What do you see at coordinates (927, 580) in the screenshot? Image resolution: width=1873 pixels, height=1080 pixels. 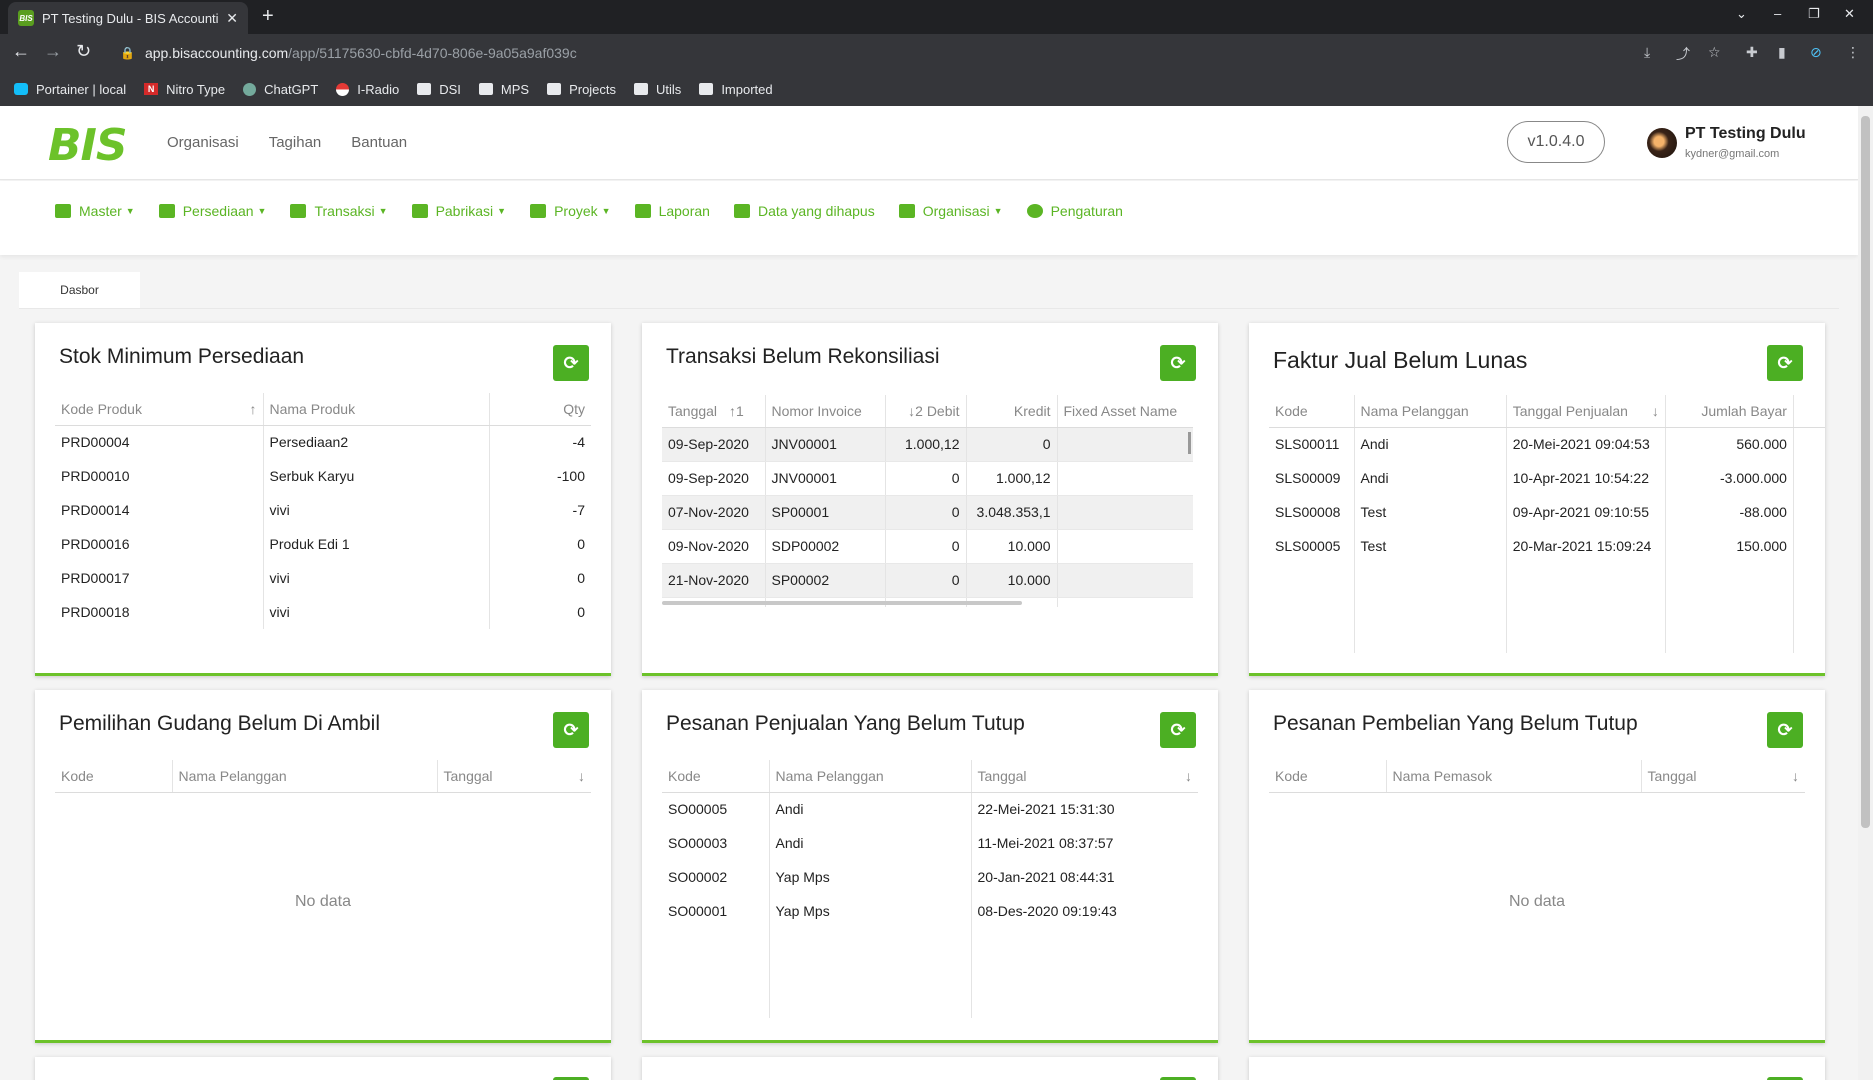 I see `table-row: 21-Nov-2020 SP00002 0 10.000` at bounding box center [927, 580].